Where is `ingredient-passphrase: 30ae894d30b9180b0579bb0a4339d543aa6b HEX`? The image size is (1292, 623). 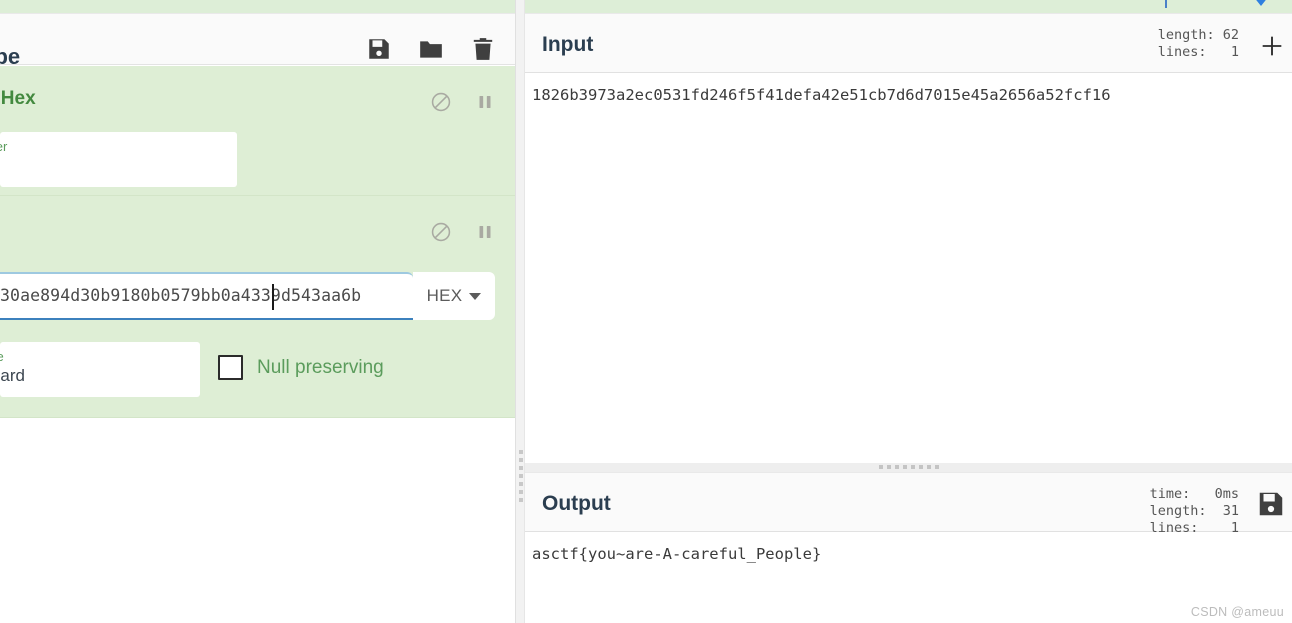 ingredient-passphrase: 30ae894d30b9180b0579bb0a4339d543aa6b HEX is located at coordinates (247, 298).